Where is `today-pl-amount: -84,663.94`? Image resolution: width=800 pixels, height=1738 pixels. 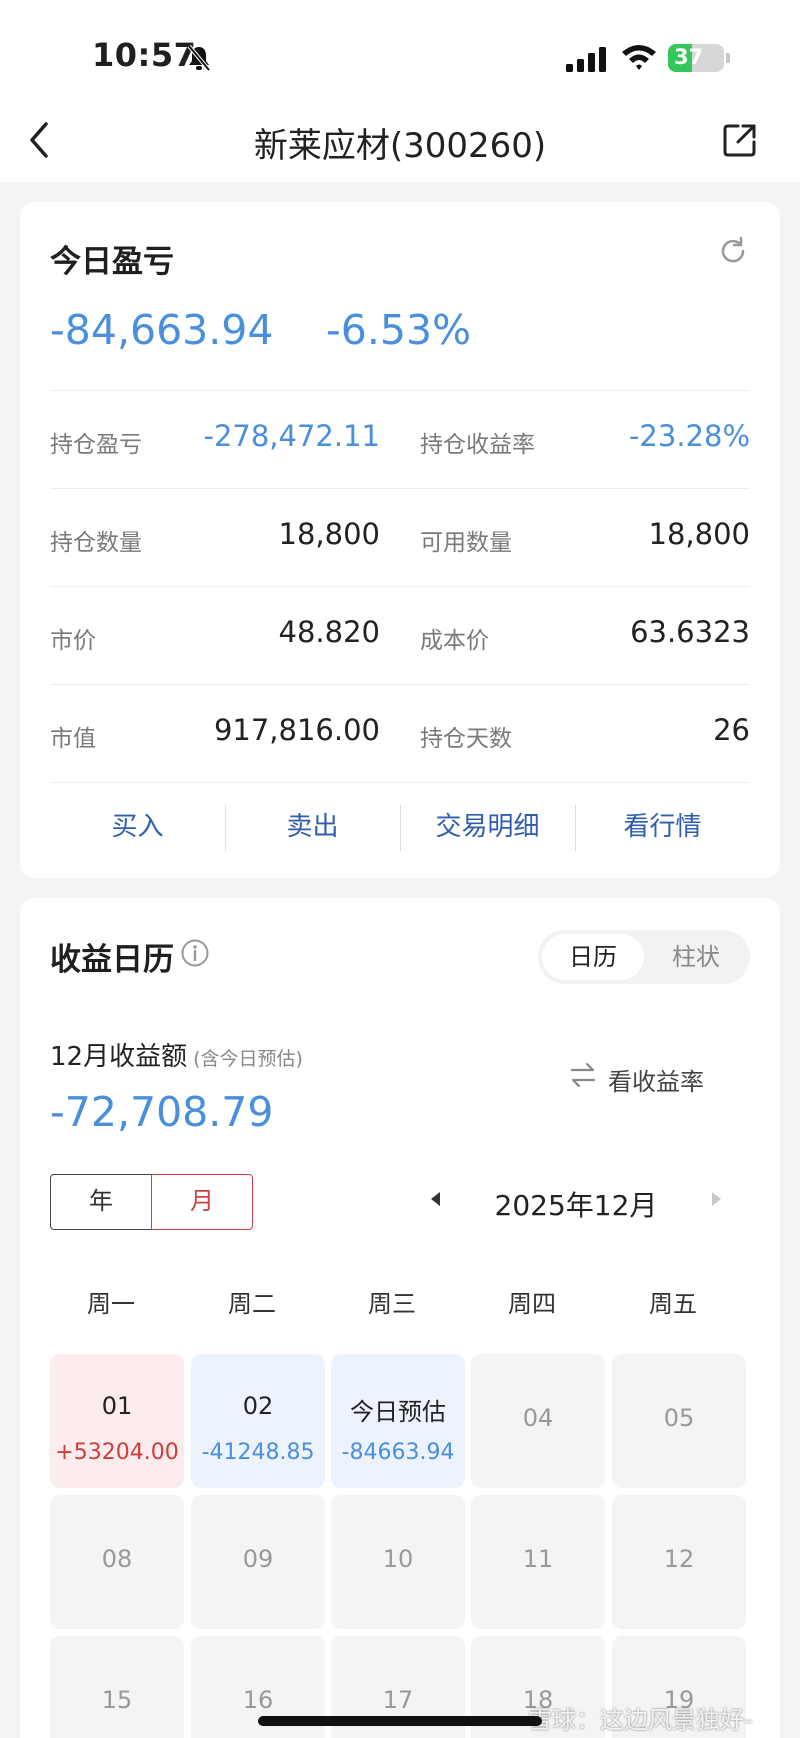
today-pl-amount: -84,663.94 is located at coordinates (162, 330).